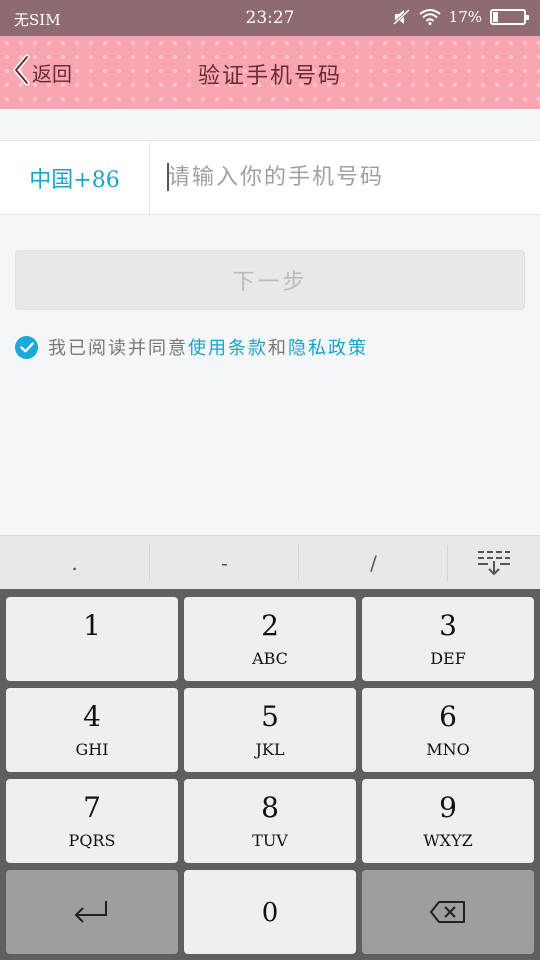  I want to click on key-letters: DEF, so click(448, 658).